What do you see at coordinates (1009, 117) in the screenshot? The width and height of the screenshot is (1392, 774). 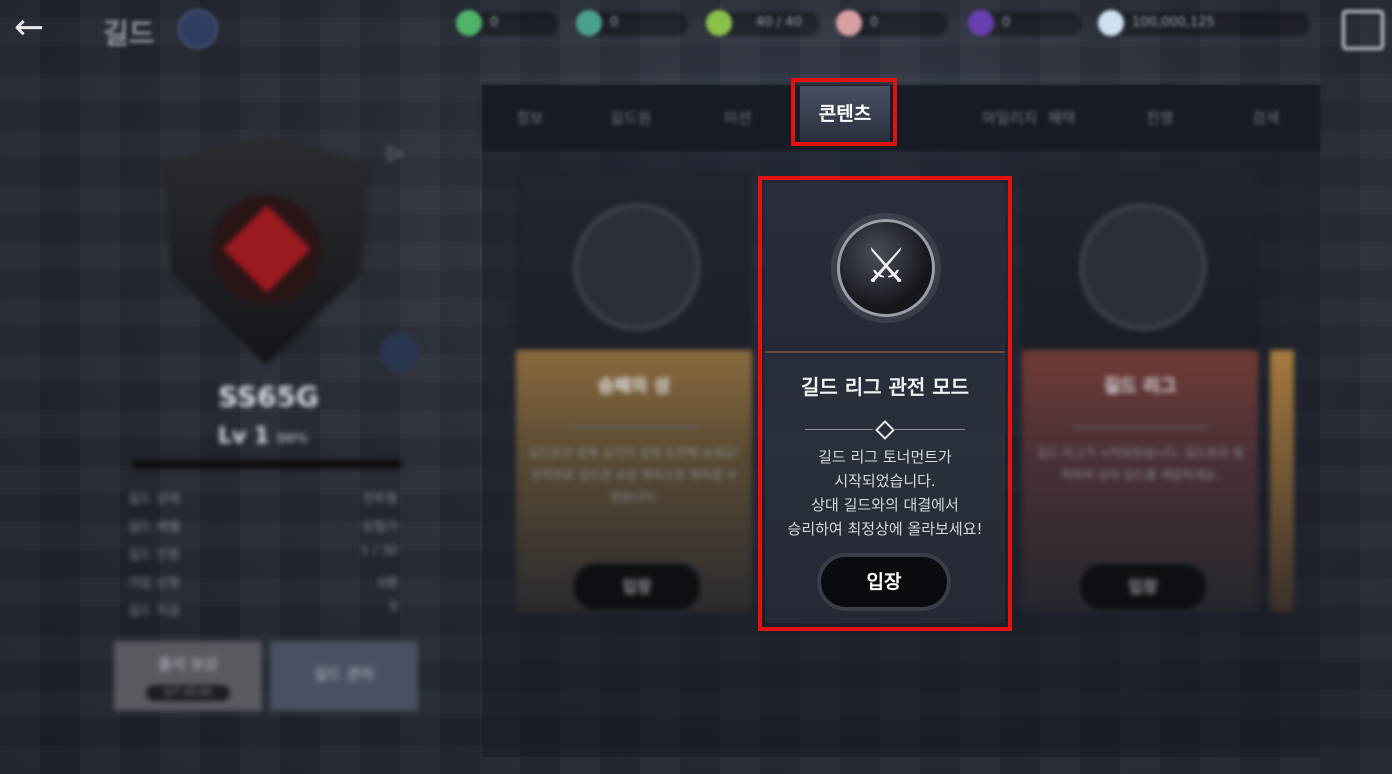 I see `tab-mileage: 마일리지` at bounding box center [1009, 117].